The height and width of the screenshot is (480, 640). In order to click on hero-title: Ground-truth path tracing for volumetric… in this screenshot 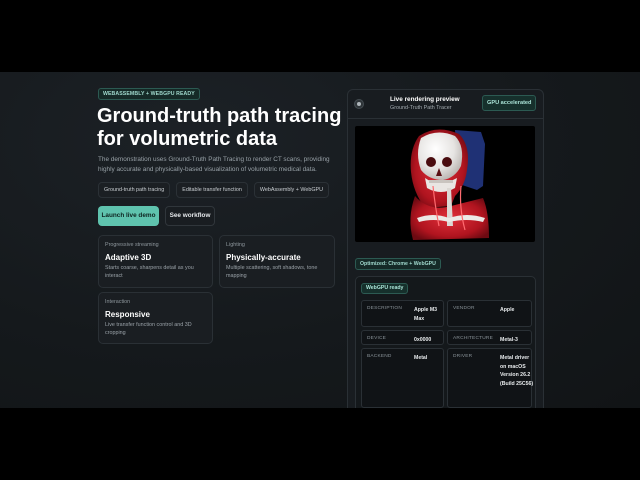, I will do `click(222, 128)`.